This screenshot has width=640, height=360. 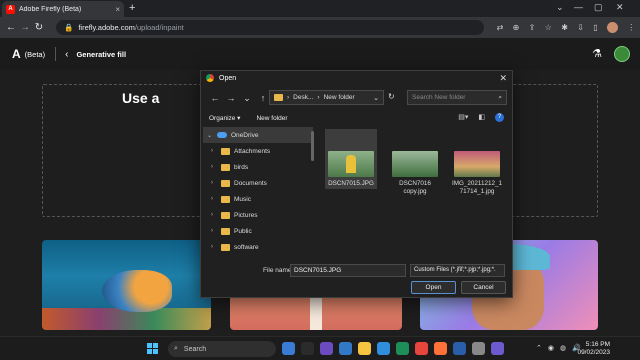 I want to click on sidepanel-icon: ▯, so click(x=595, y=27).